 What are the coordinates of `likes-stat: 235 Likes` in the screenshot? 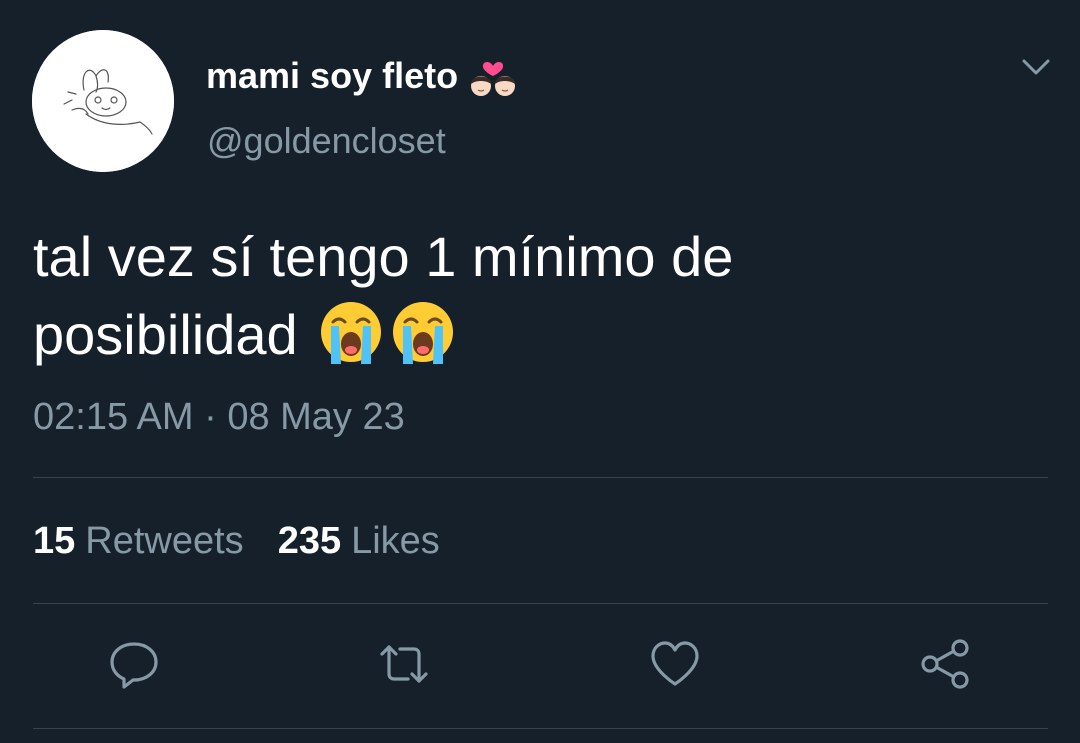 It's located at (359, 541).